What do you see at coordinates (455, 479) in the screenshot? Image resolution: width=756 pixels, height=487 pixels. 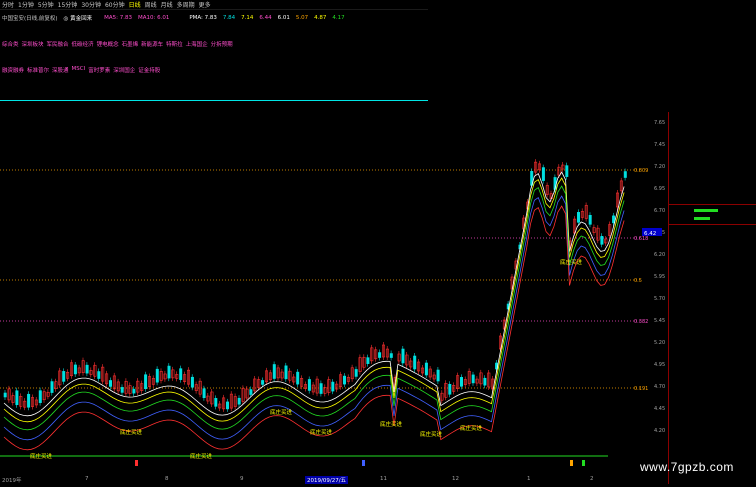 I see `date-label: 12` at bounding box center [455, 479].